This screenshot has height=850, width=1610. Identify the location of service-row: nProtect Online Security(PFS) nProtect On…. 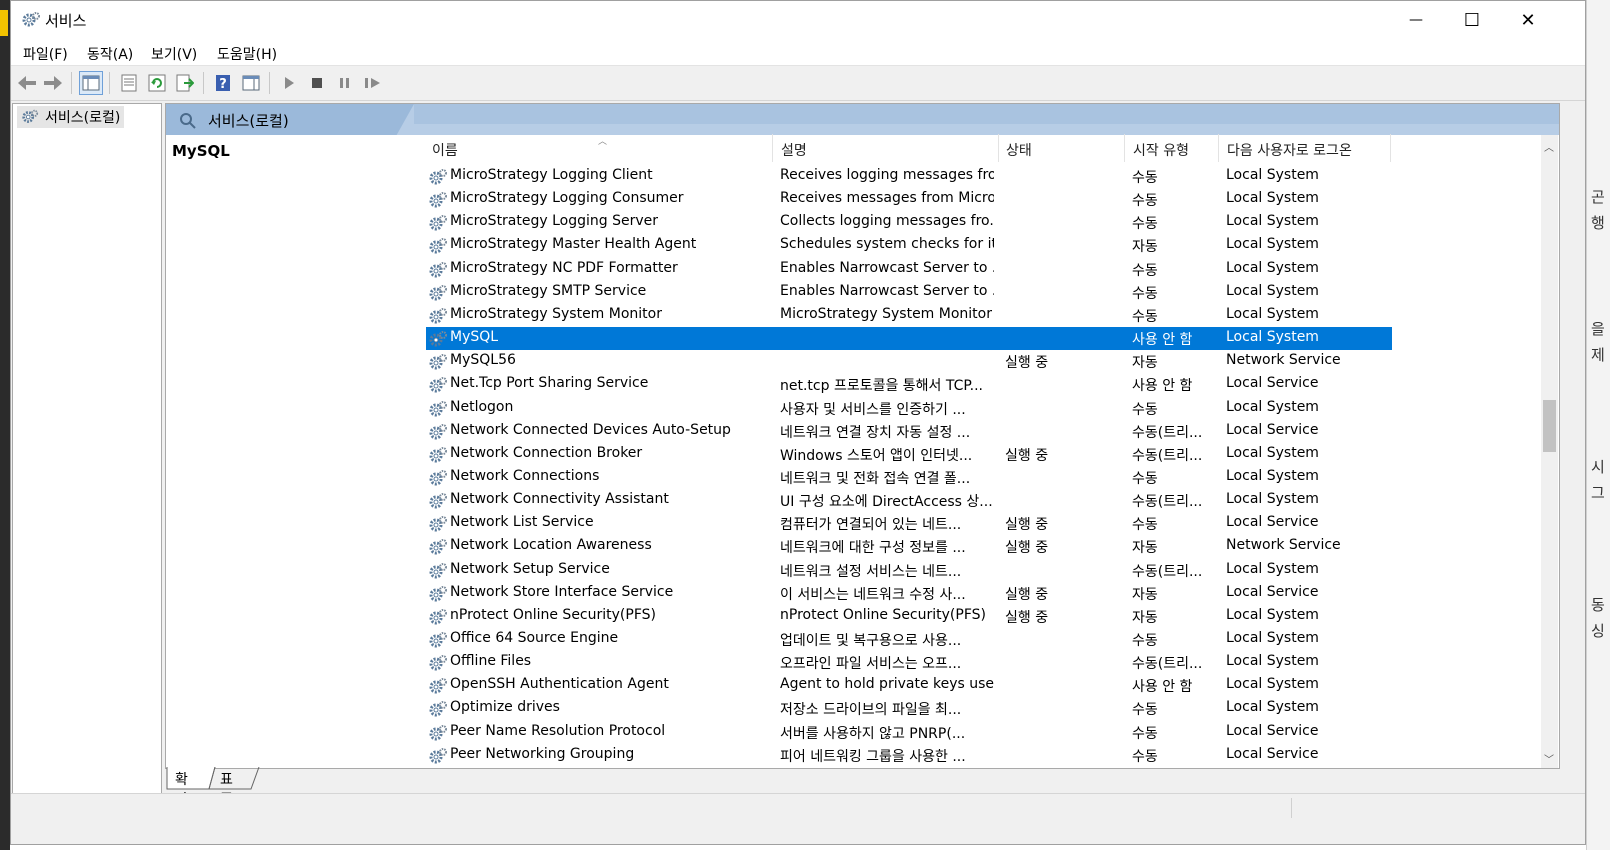
(909, 616).